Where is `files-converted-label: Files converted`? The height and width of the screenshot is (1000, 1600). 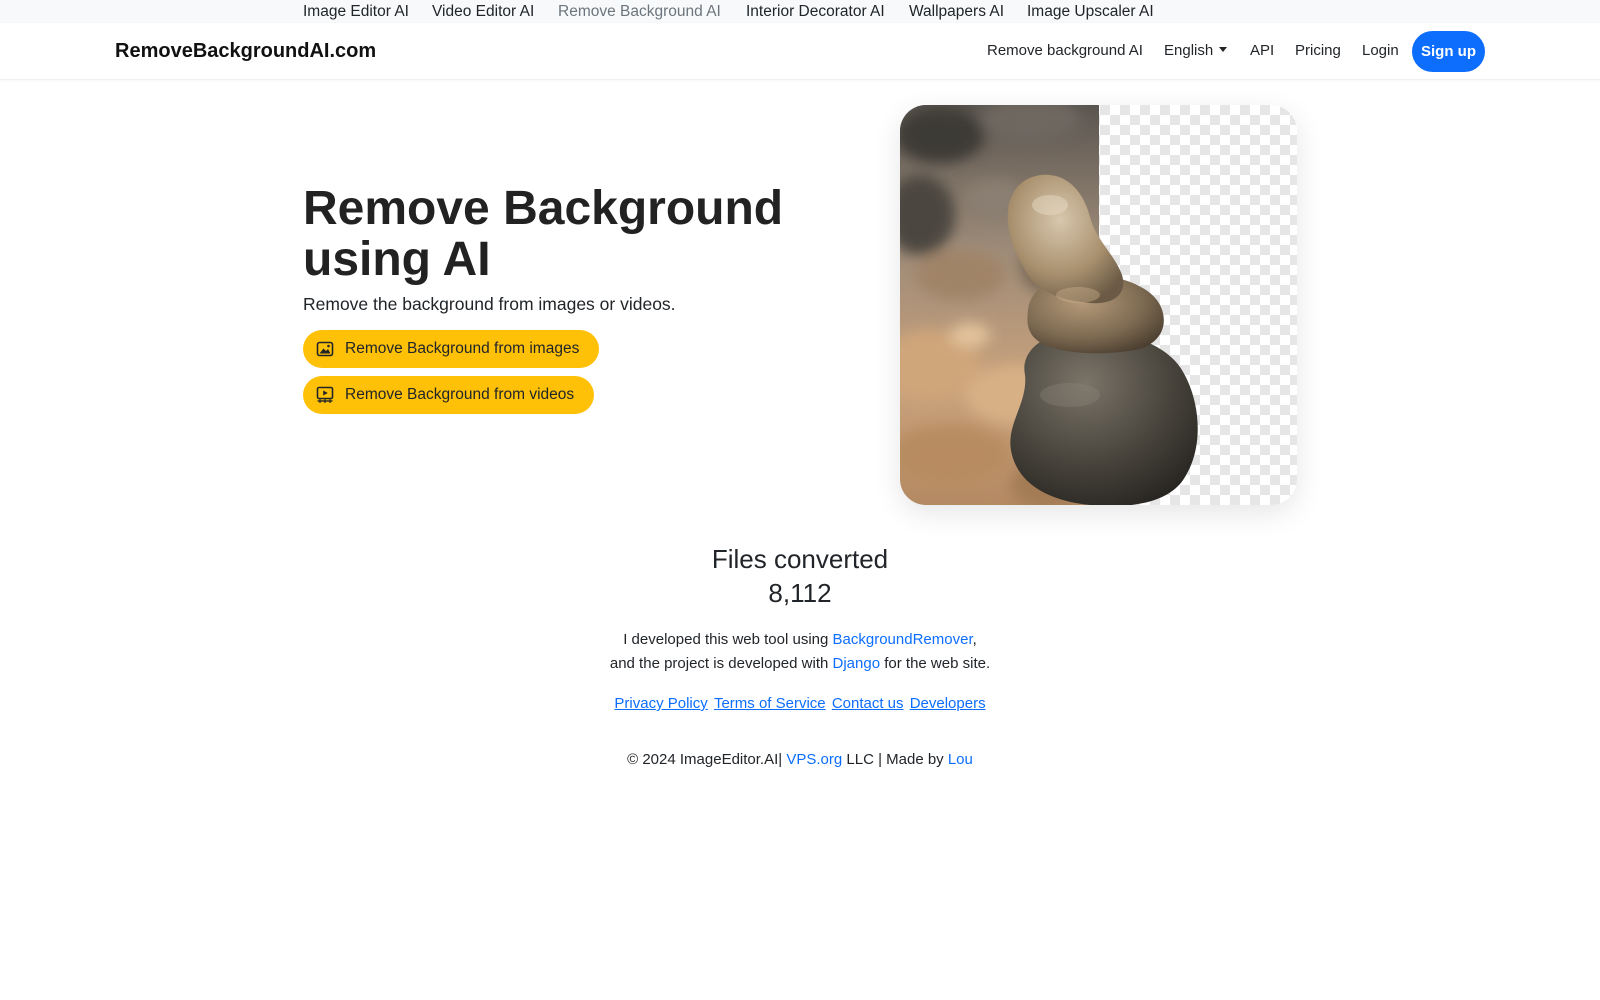
files-converted-label: Files converted is located at coordinates (800, 559).